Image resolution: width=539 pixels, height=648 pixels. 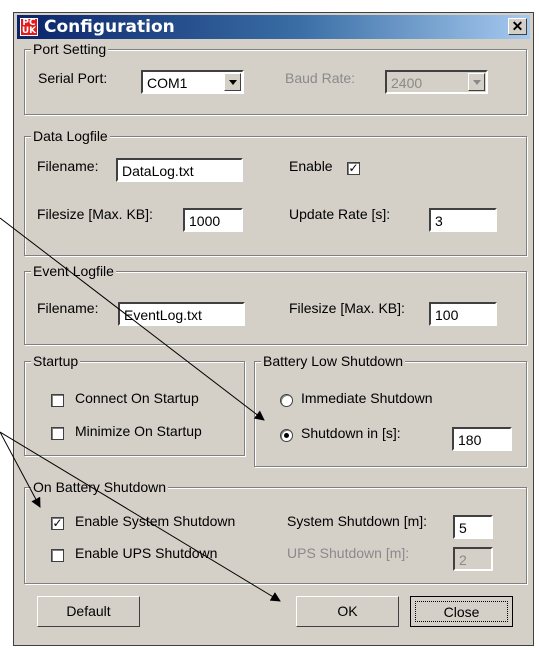 What do you see at coordinates (167, 83) in the screenshot?
I see `serial-port-value: COM1` at bounding box center [167, 83].